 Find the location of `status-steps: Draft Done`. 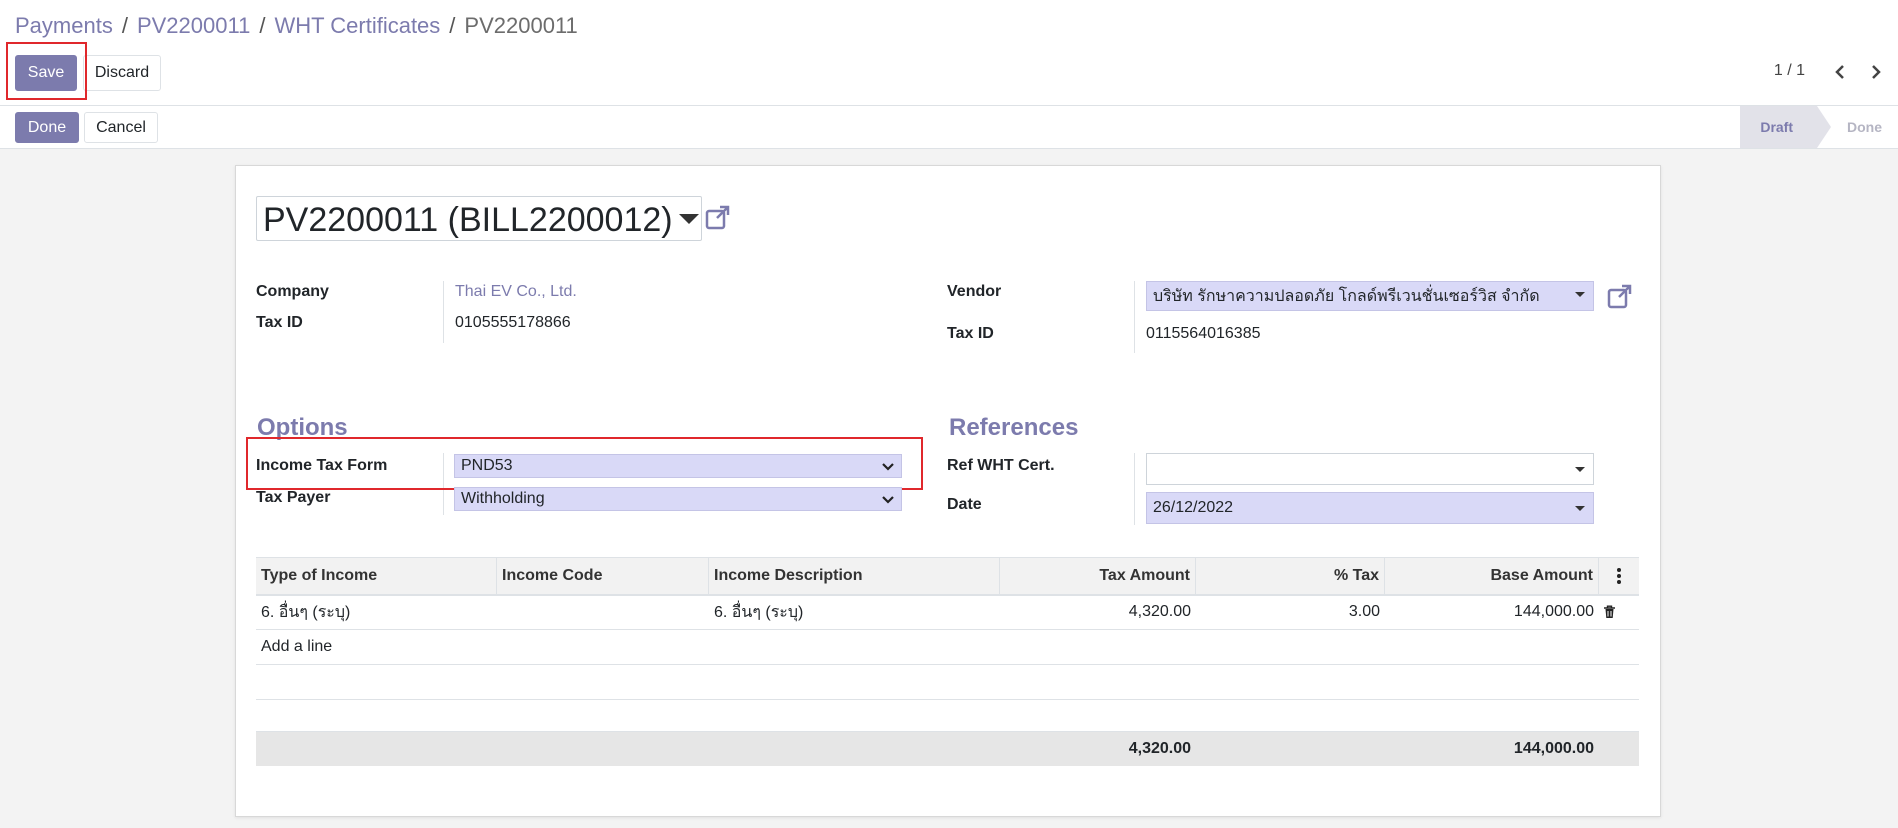

status-steps: Draft Done is located at coordinates (1819, 127).